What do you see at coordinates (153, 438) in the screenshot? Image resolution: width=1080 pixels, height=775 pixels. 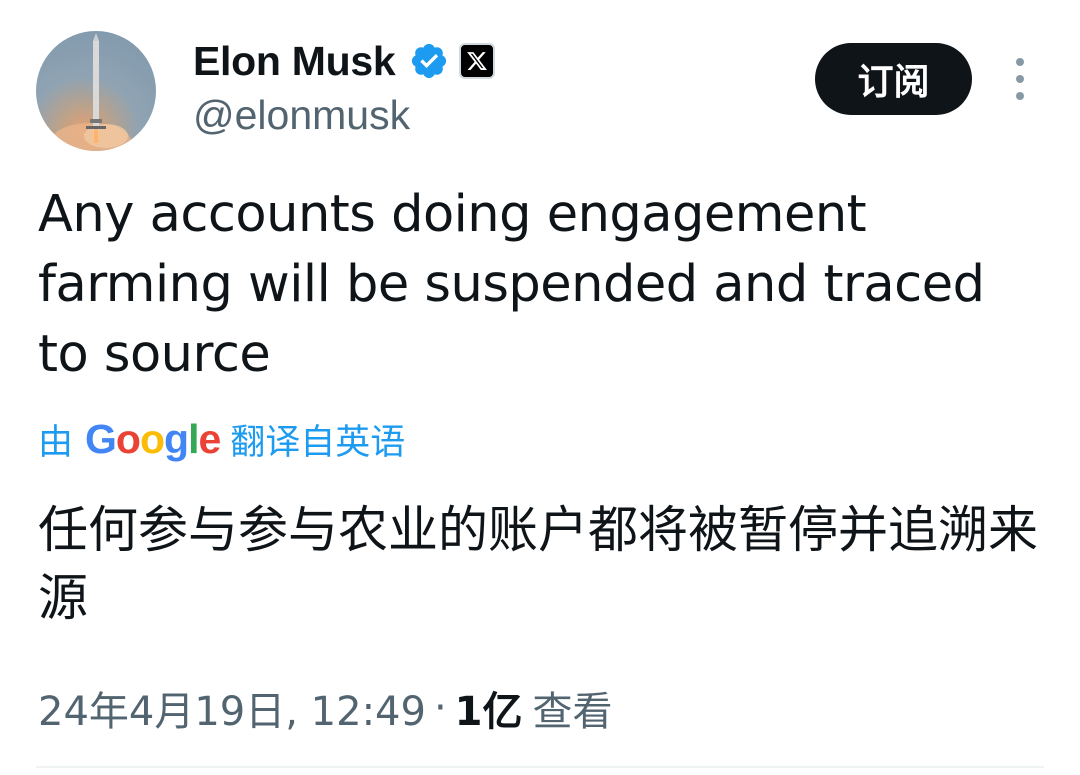 I see `google-logo: Google` at bounding box center [153, 438].